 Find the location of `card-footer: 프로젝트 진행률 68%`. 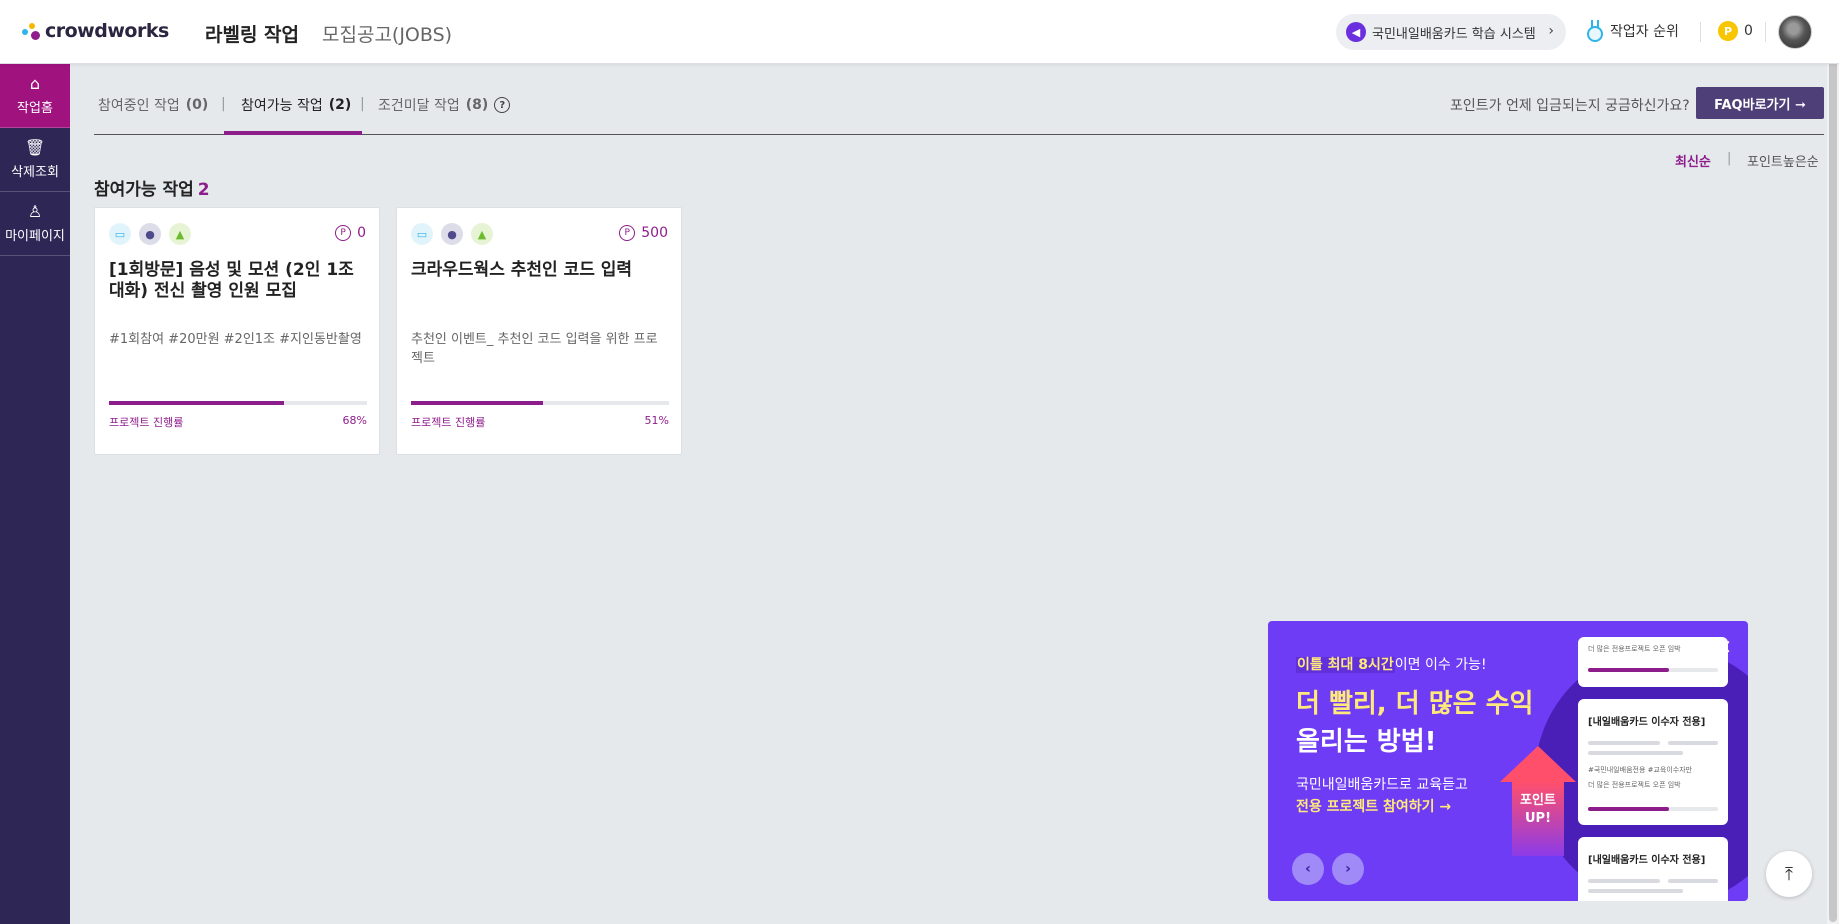

card-footer: 프로젝트 진행률 68% is located at coordinates (238, 422).